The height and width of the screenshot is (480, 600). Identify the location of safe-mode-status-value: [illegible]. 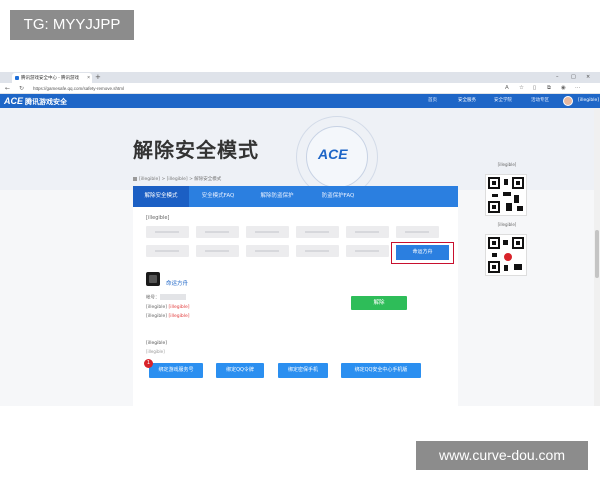
(179, 307).